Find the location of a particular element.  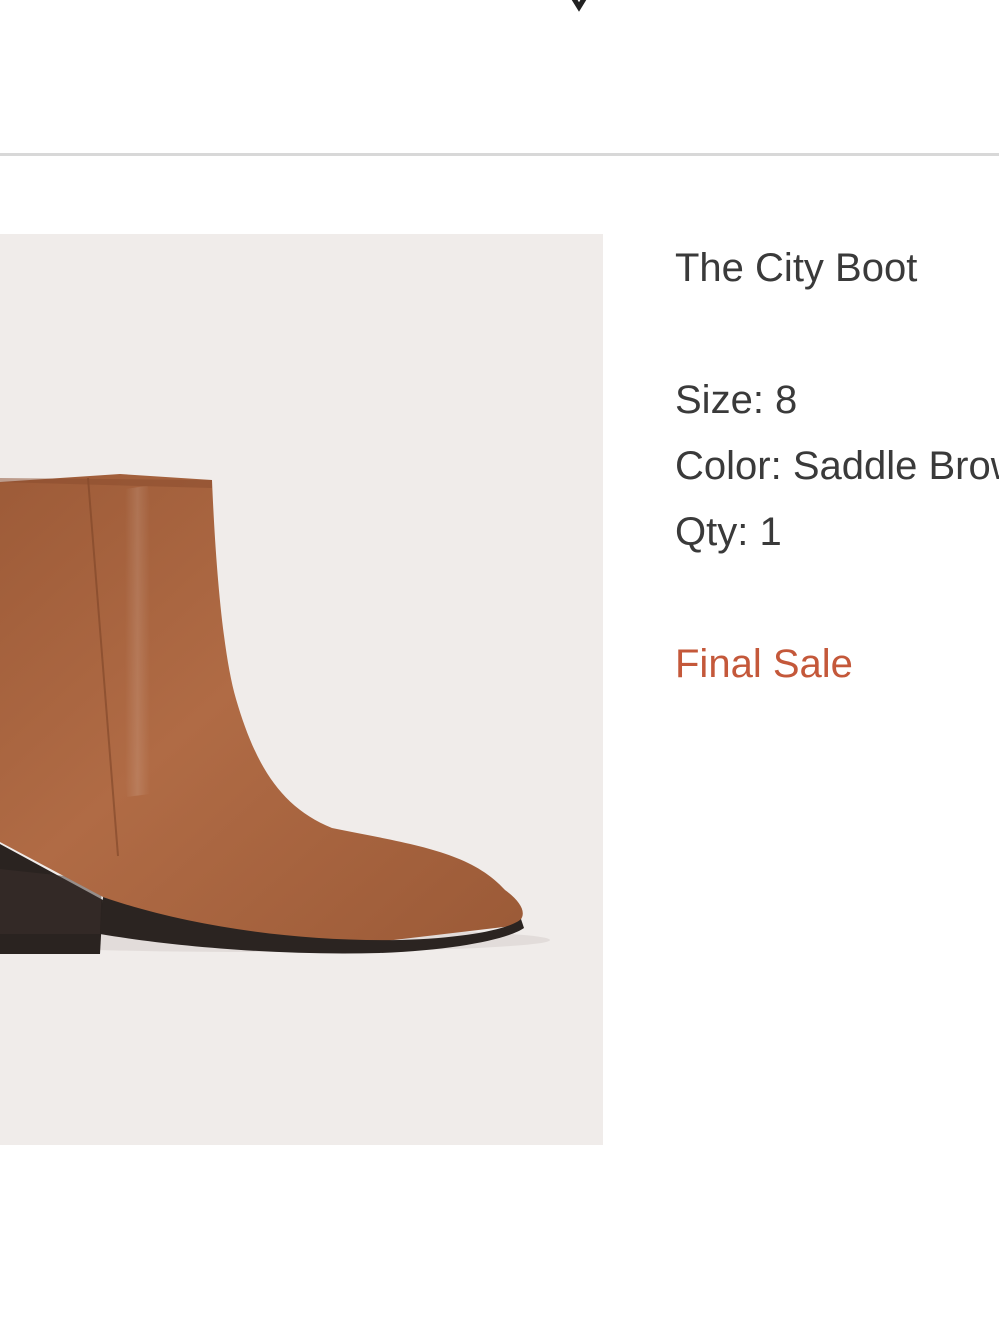

color-value: Color: Saddle Brown is located at coordinates (837, 466).